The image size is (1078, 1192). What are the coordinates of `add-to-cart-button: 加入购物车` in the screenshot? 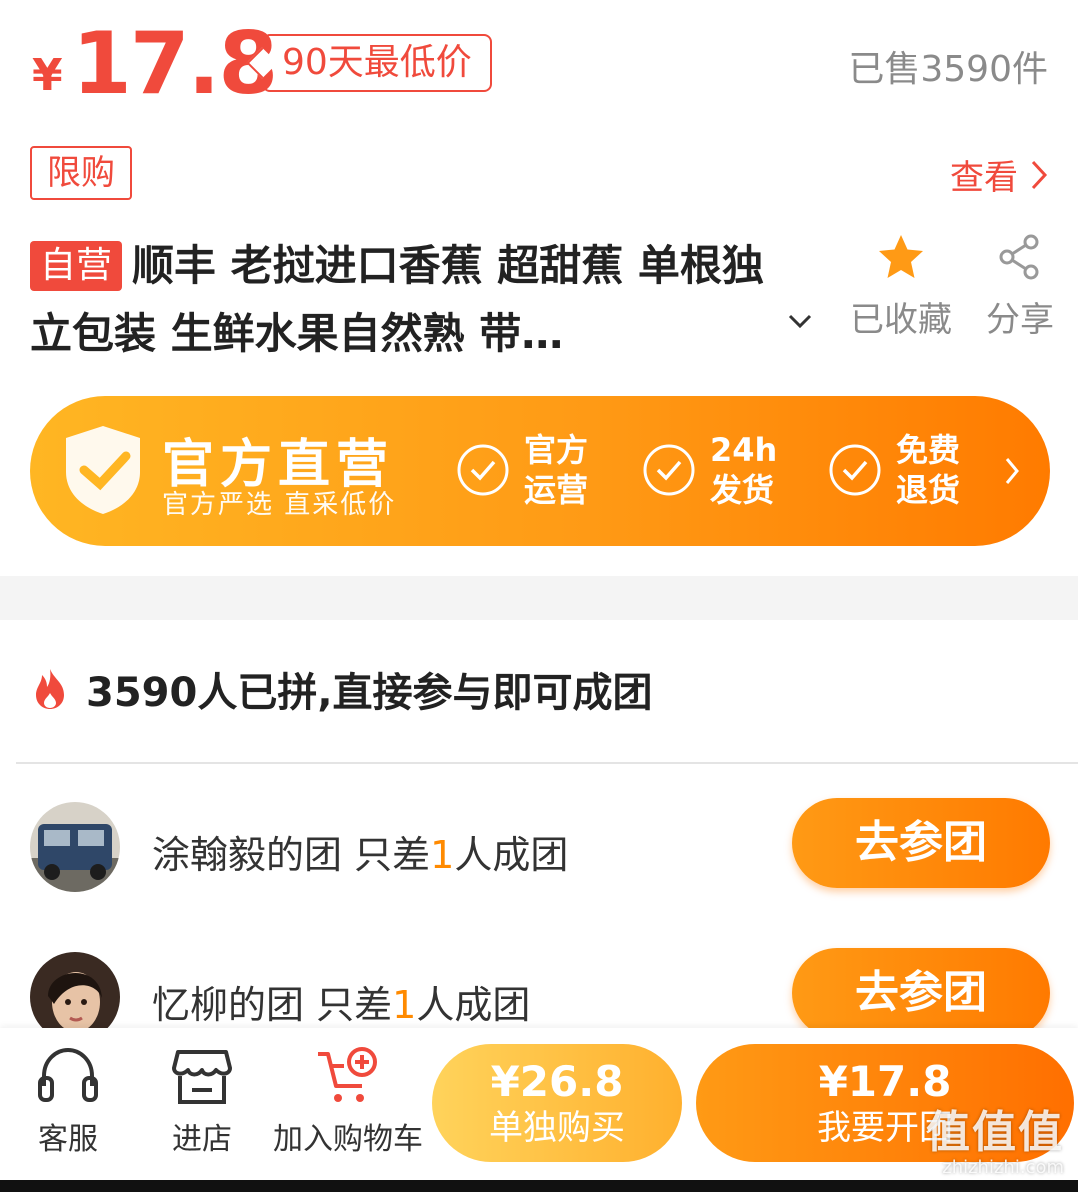 It's located at (348, 1102).